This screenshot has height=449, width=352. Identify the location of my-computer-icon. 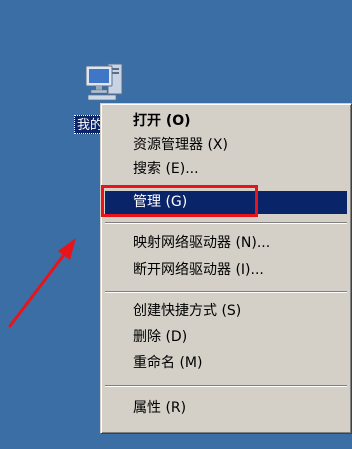
(104, 82).